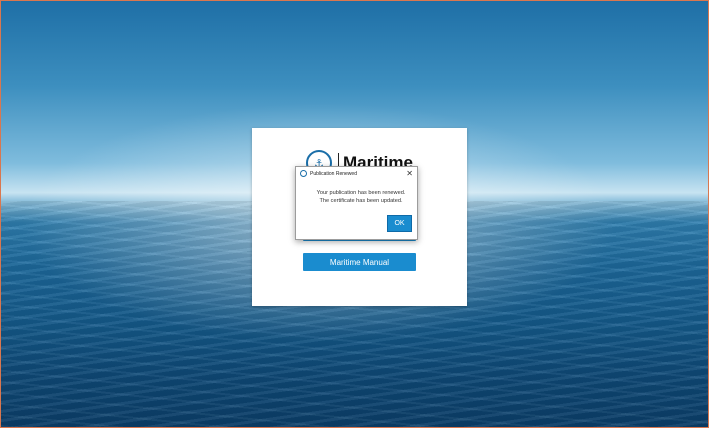  I want to click on dialog-titlebar: Publication Renewed ✕, so click(356, 173).